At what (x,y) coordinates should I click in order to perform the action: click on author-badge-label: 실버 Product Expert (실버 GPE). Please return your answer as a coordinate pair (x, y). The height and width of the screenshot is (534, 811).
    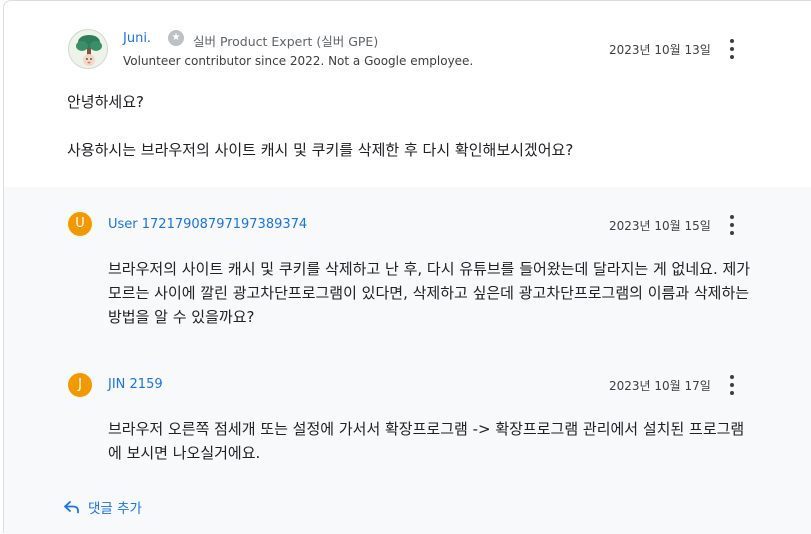
    Looking at the image, I should click on (286, 41).